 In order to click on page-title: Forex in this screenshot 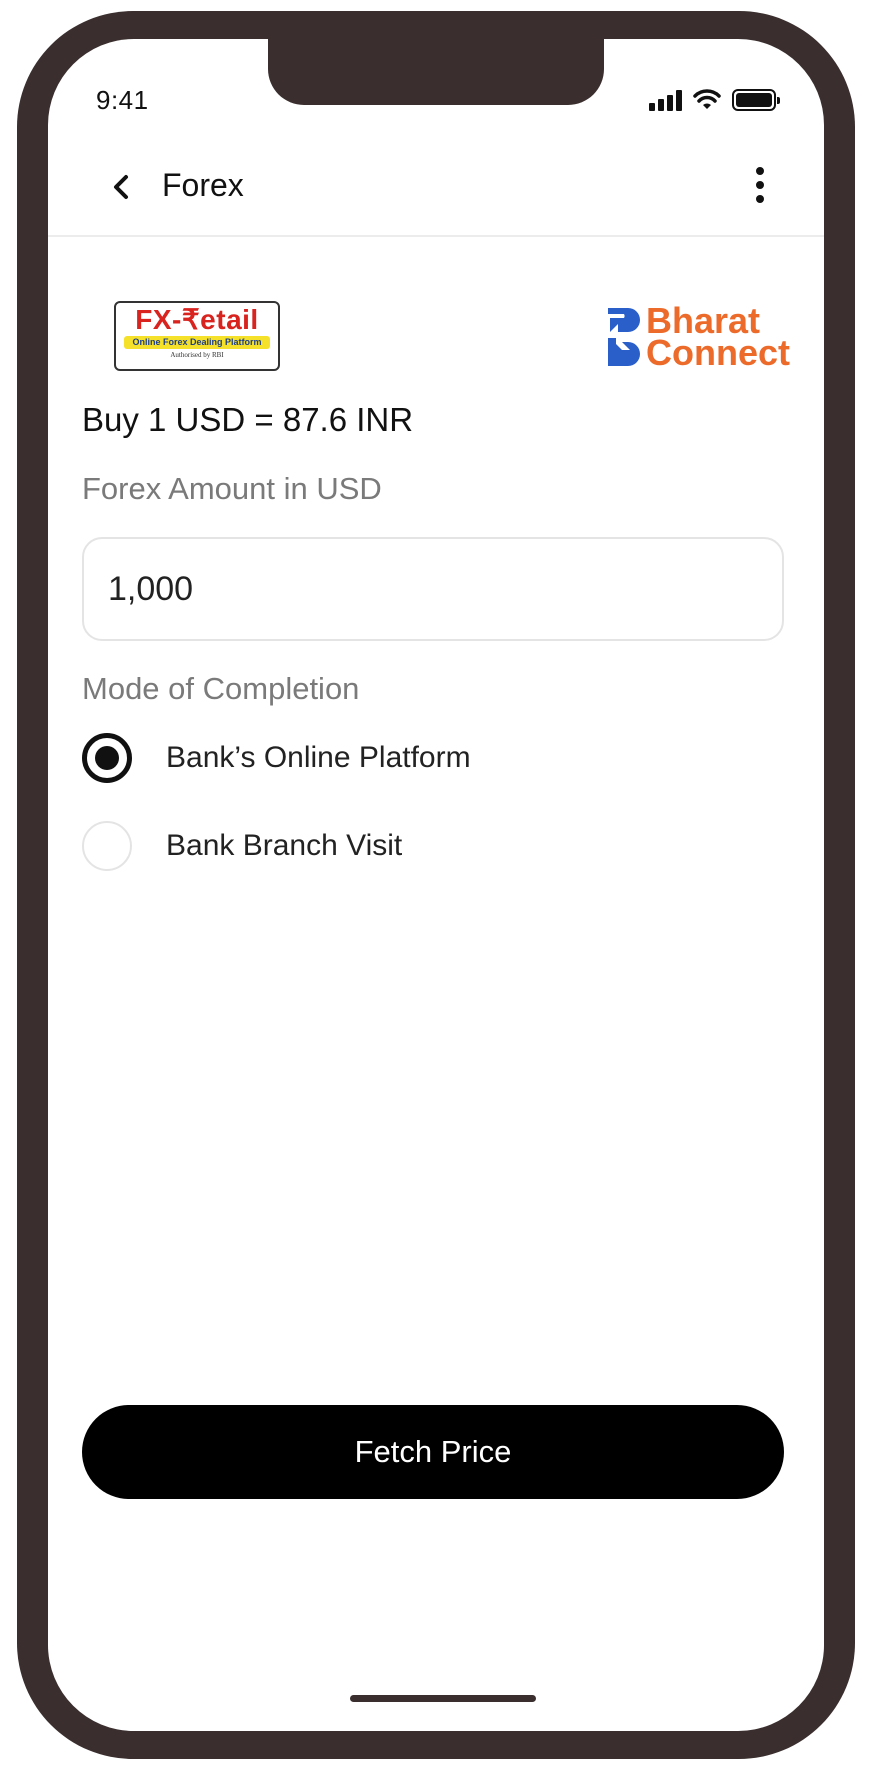, I will do `click(203, 185)`.